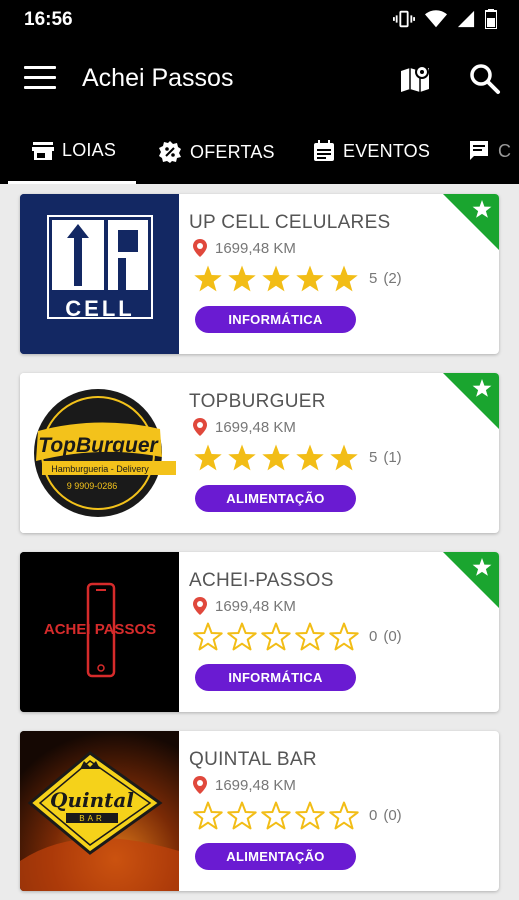 This screenshot has width=519, height=900. Describe the element at coordinates (253, 759) in the screenshot. I see `store-name: QUINTAL BAR` at that location.